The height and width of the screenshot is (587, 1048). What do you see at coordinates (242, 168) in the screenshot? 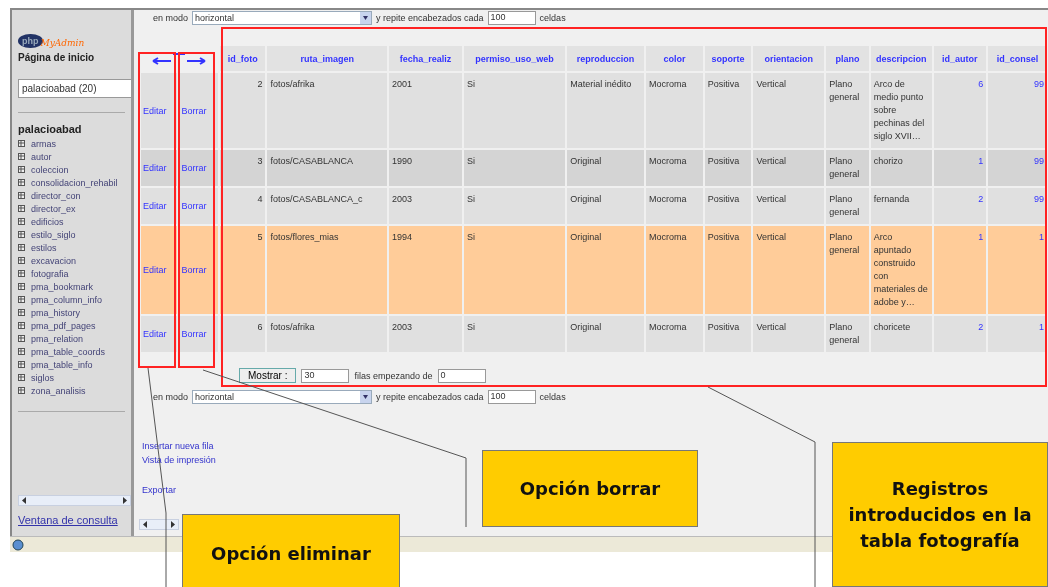
I see `table-cell: 3` at bounding box center [242, 168].